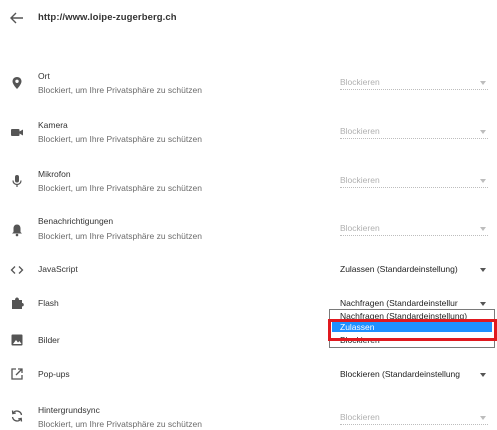  What do you see at coordinates (399, 303) in the screenshot?
I see `select-value: Nachfragen (Standardeinstellur` at bounding box center [399, 303].